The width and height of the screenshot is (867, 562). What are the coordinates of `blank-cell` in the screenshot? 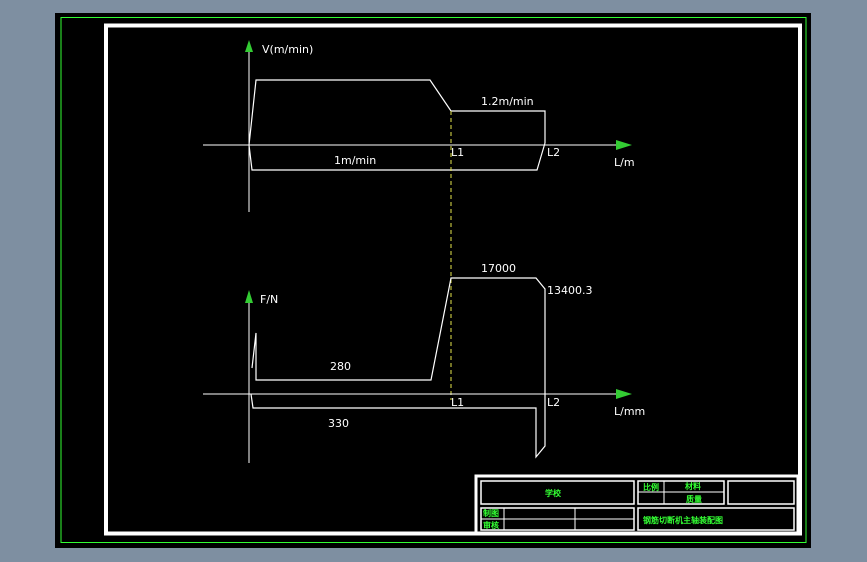 It's located at (761, 492).